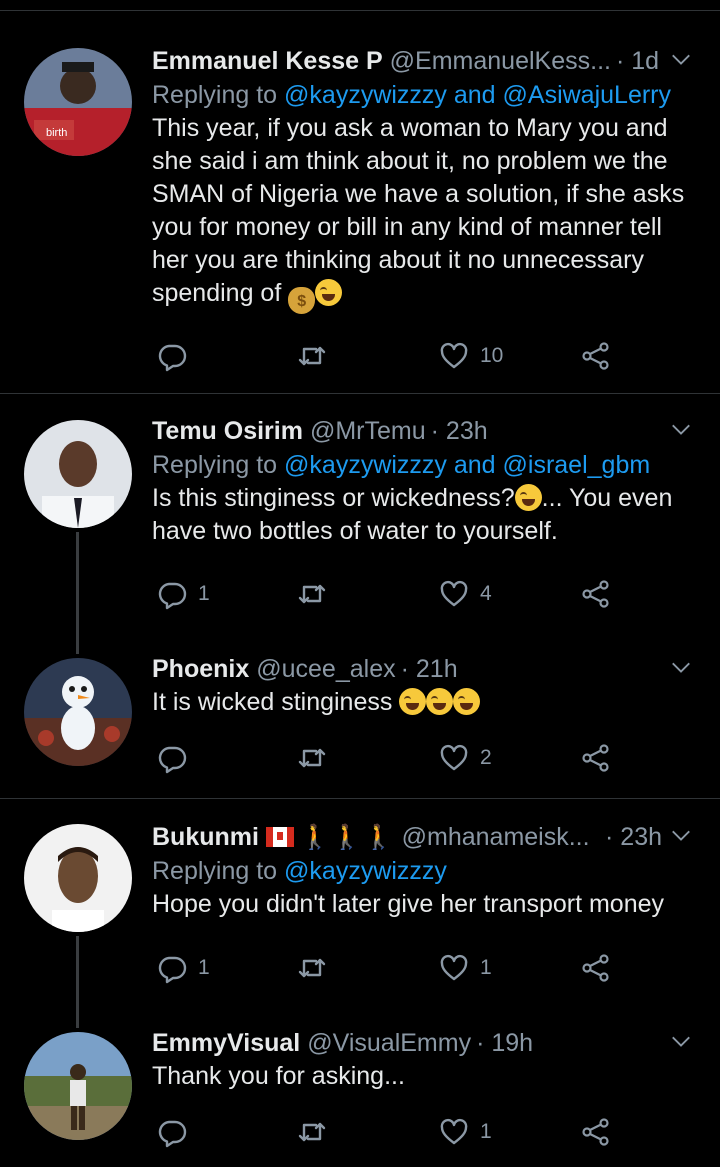 This screenshot has height=1167, width=720. What do you see at coordinates (200, 669) in the screenshot?
I see `display-name: Phoenix` at bounding box center [200, 669].